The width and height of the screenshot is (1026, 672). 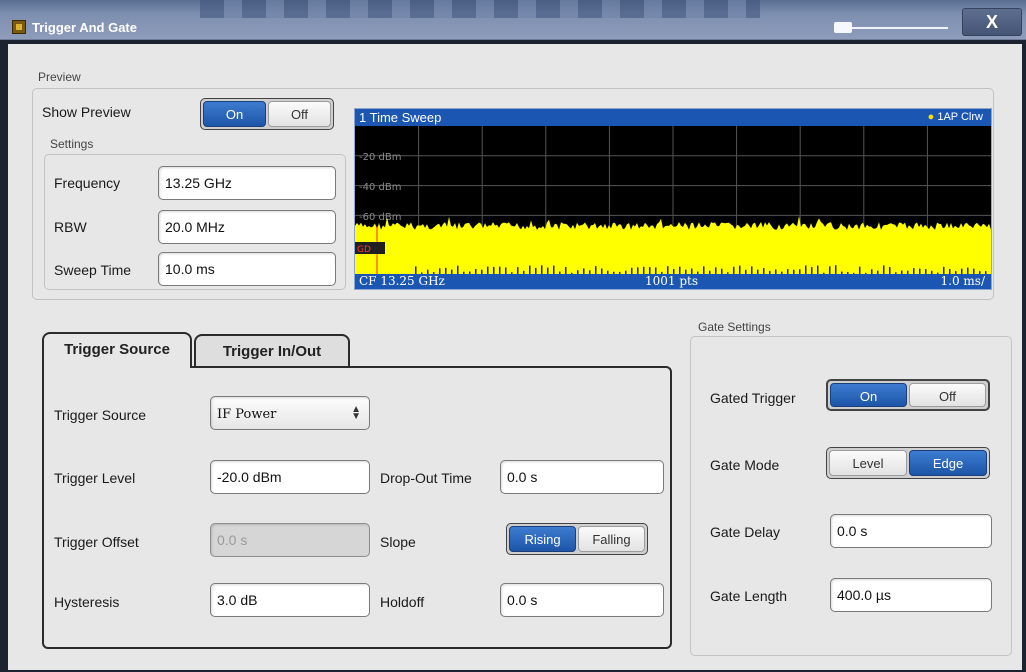 I want to click on transparency-slider-handle, so click(x=843, y=27).